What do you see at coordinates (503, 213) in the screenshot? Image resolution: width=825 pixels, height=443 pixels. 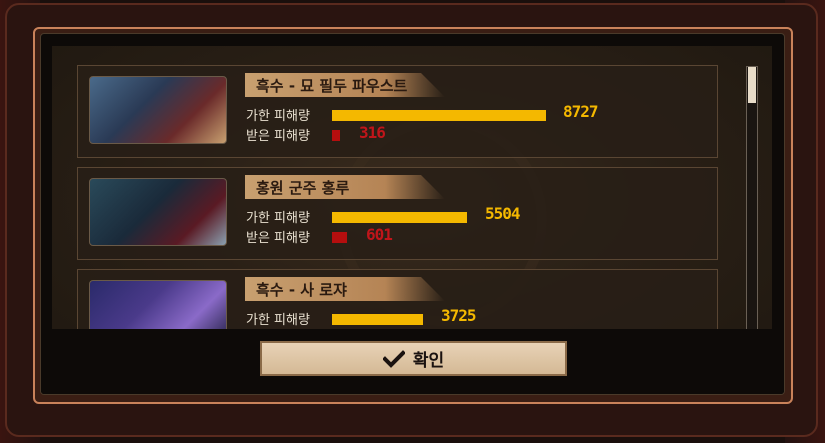 I see `damage-dealt-value: 5504` at bounding box center [503, 213].